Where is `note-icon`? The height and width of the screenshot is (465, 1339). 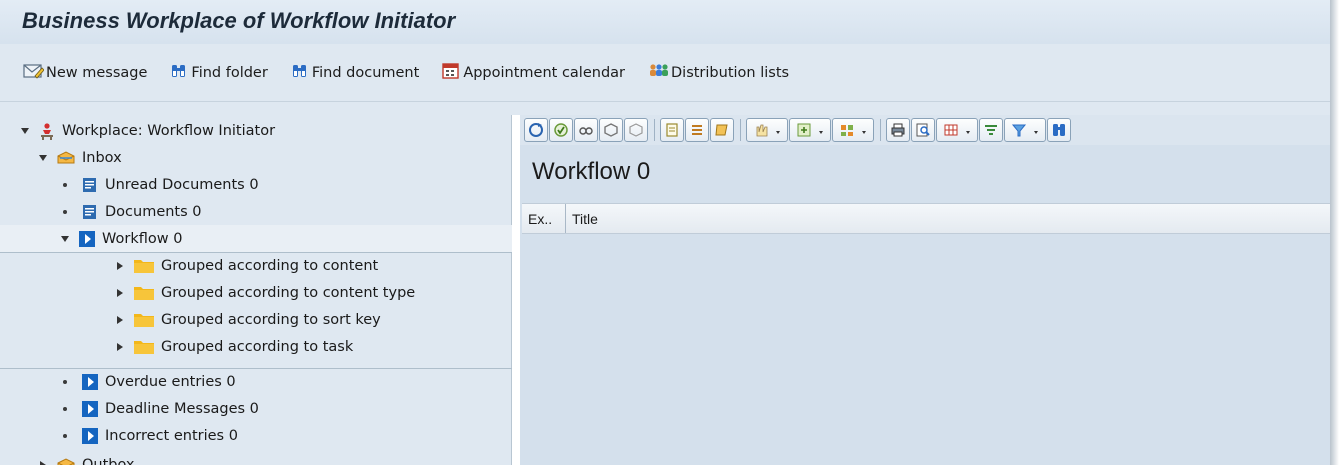
note-icon is located at coordinates (722, 130).